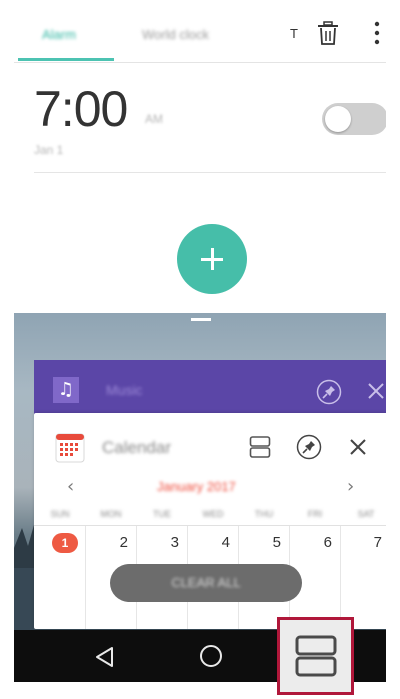 This screenshot has height=699, width=400. Describe the element at coordinates (65, 543) in the screenshot. I see `today-badge: 1` at that location.